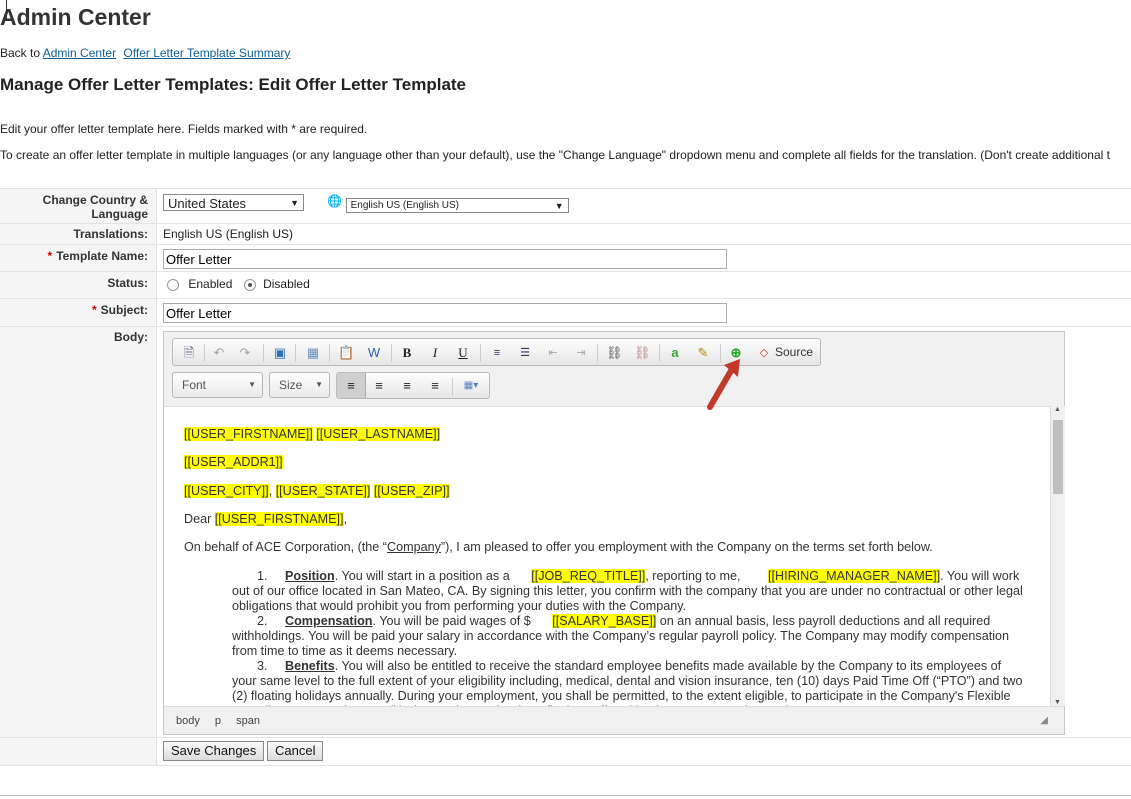 This screenshot has width=1131, height=799. What do you see at coordinates (210, 284) in the screenshot?
I see `status-enabled-label: Enabled` at bounding box center [210, 284].